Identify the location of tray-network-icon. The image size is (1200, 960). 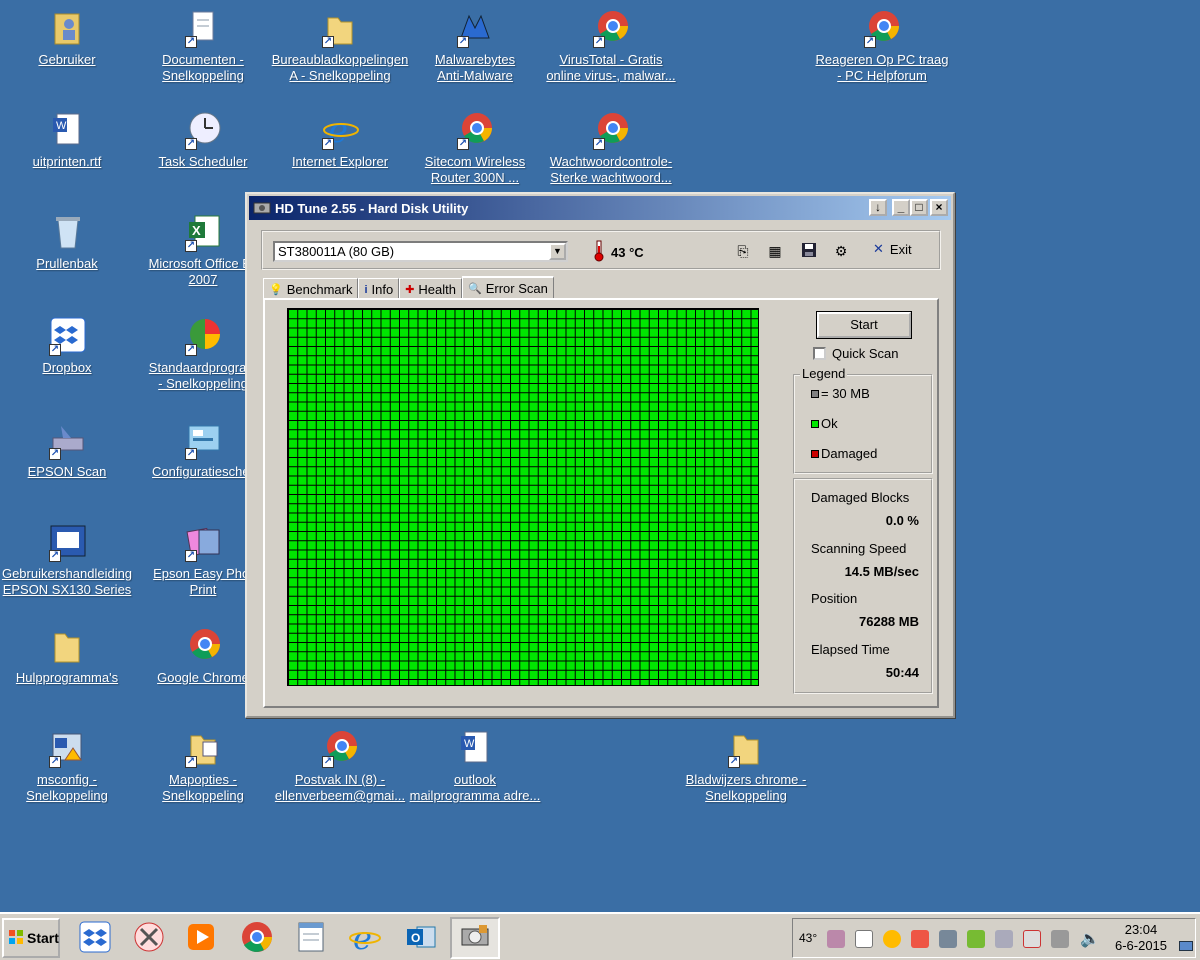
(1060, 939).